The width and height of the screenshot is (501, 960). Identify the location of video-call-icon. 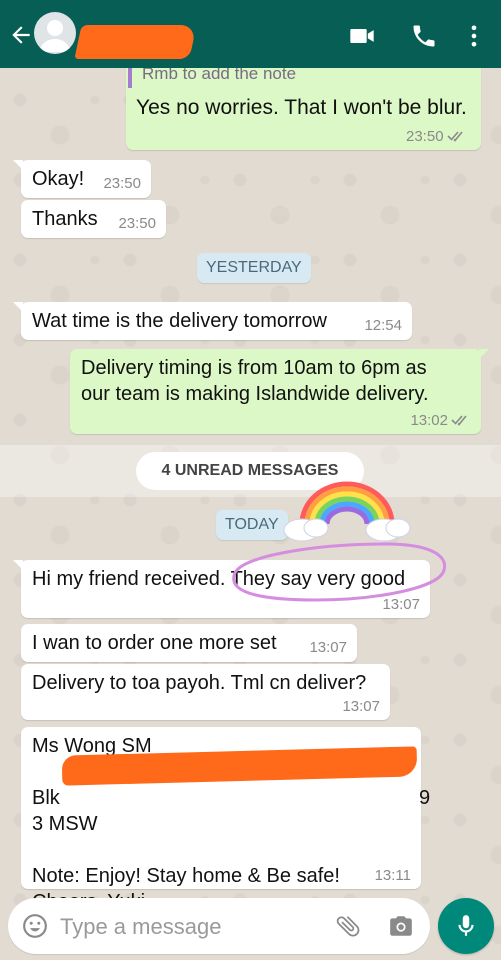
(362, 36).